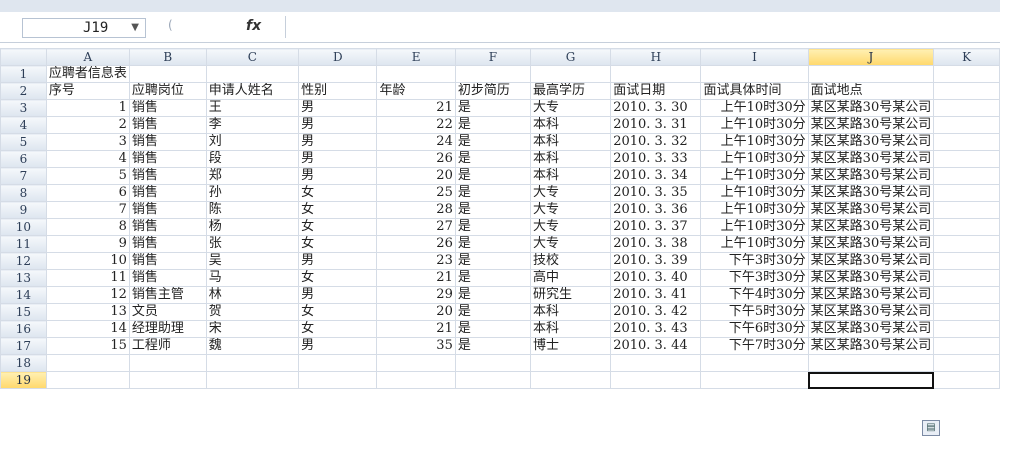 The height and width of the screenshot is (474, 1020). I want to click on cell-j2: 面试地点, so click(871, 91).